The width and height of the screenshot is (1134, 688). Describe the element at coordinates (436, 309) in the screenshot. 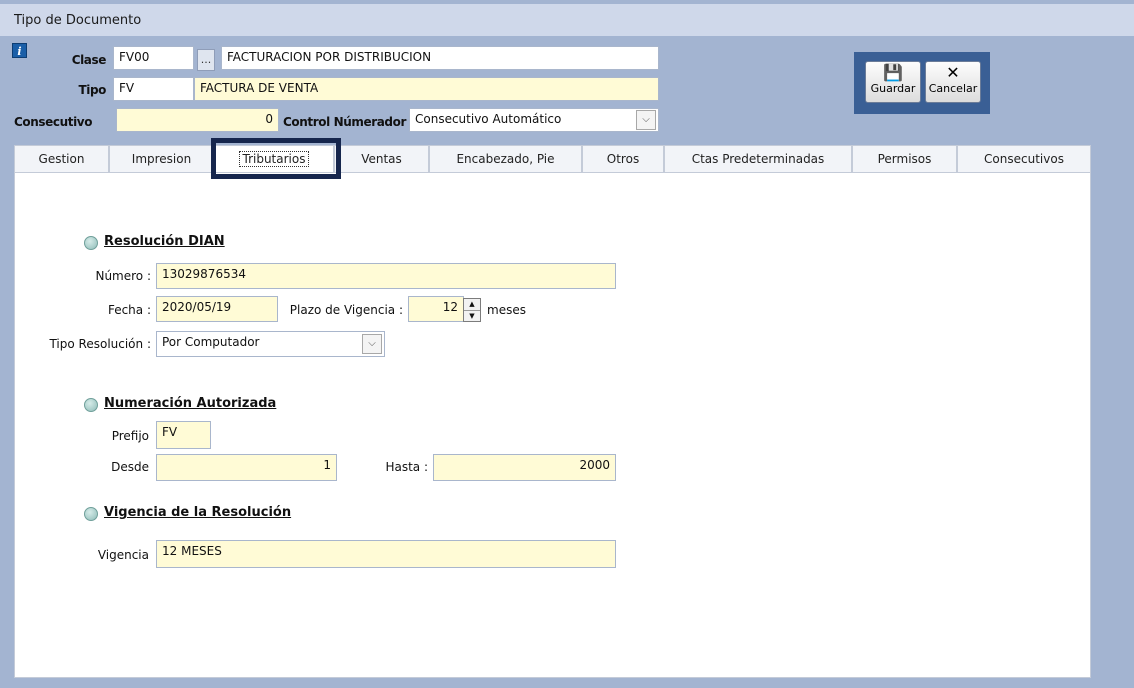

I see `plazo-vigencia-field: 12` at that location.